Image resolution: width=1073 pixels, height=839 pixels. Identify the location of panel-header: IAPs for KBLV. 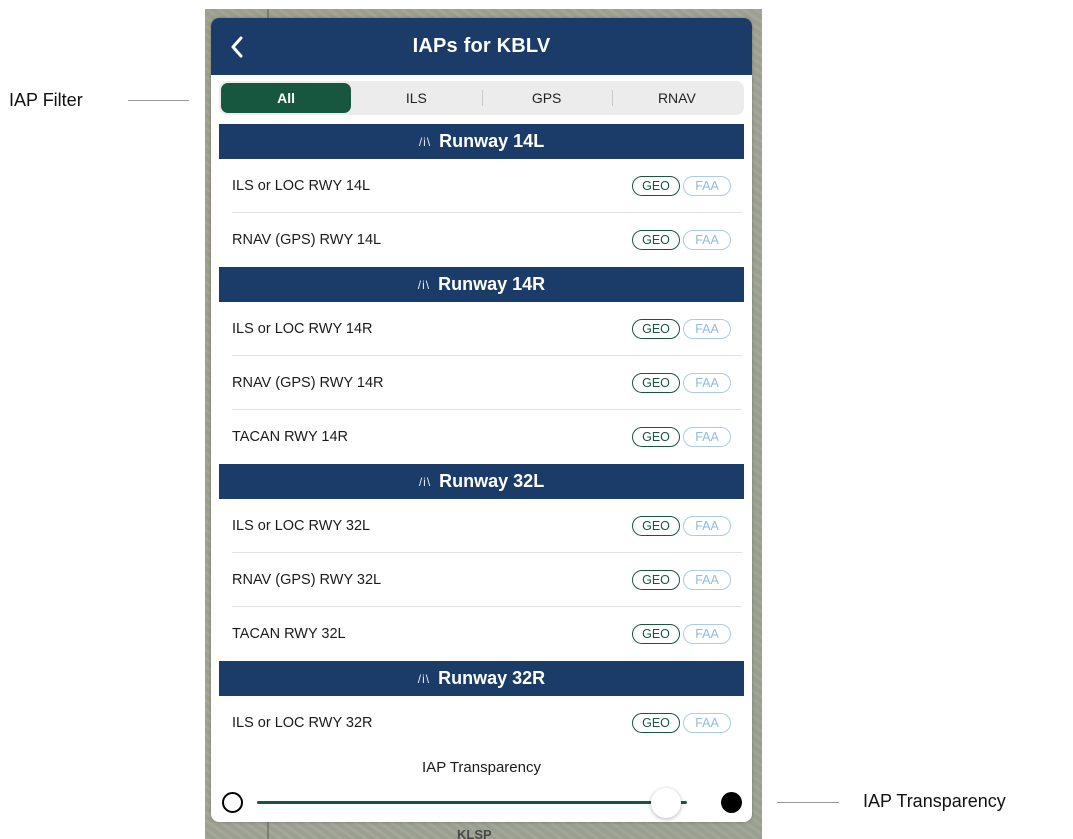
(481, 46).